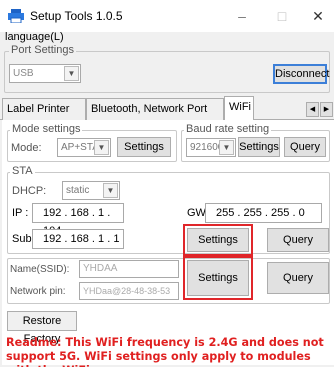 This screenshot has width=334, height=367. I want to click on baud-rate-label: Baud rate setting, so click(228, 129).